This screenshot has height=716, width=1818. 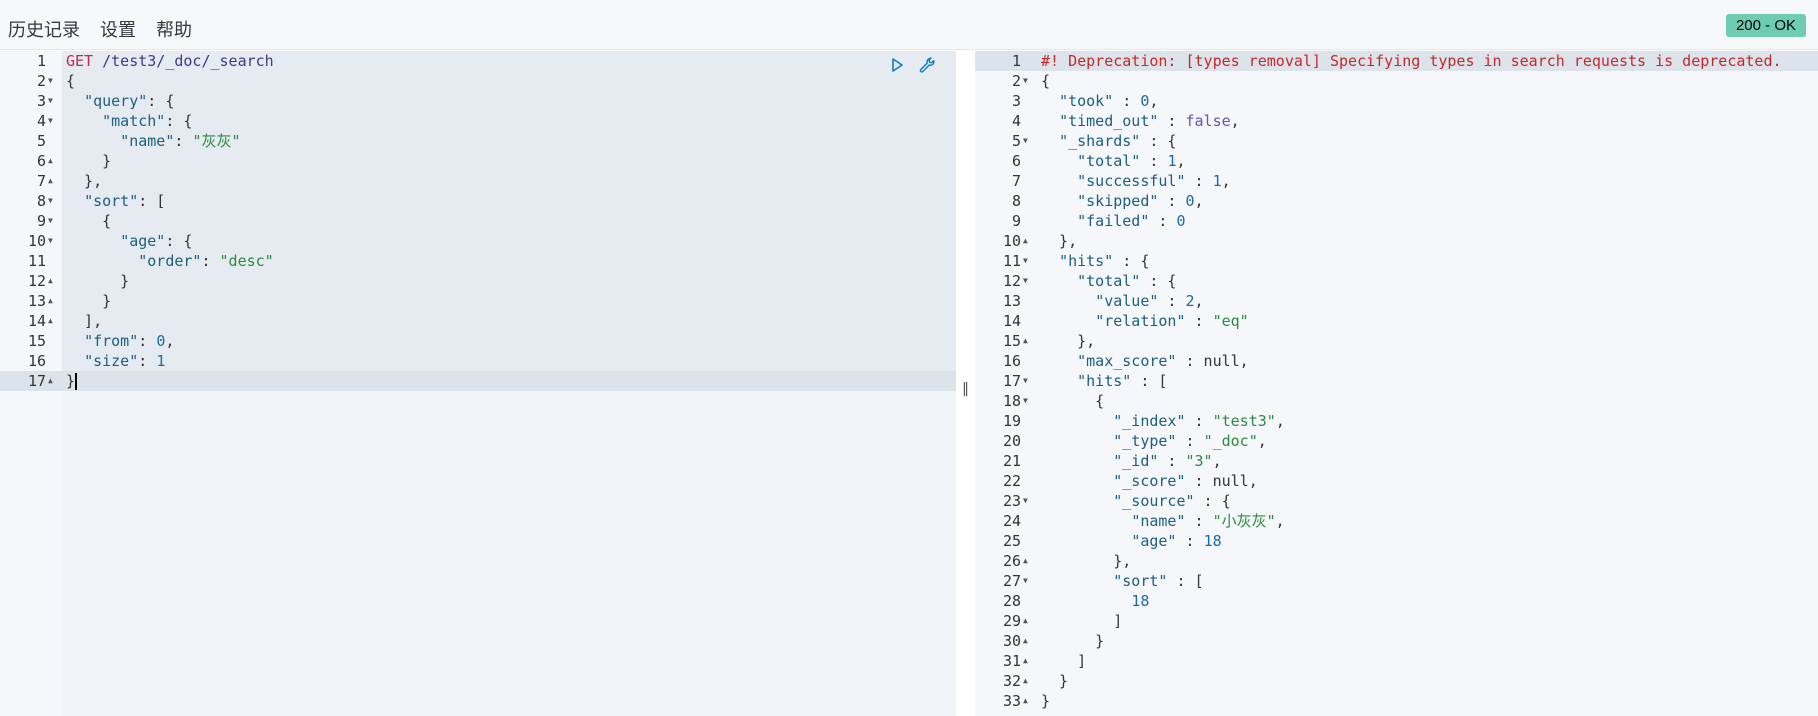 I want to click on play-icon, so click(x=897, y=65).